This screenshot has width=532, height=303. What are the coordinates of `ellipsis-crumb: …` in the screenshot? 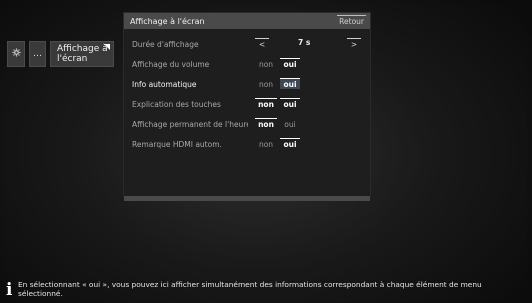 It's located at (37, 54).